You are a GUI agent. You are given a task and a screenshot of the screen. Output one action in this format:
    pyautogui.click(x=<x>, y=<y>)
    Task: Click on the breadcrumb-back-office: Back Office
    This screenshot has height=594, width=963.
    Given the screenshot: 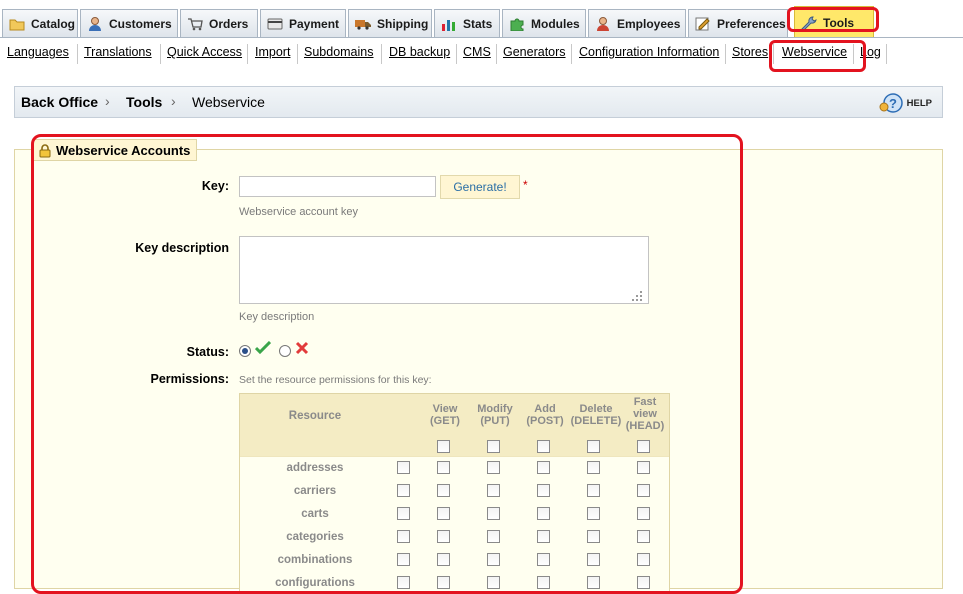 What is the action you would take?
    pyautogui.click(x=59, y=102)
    